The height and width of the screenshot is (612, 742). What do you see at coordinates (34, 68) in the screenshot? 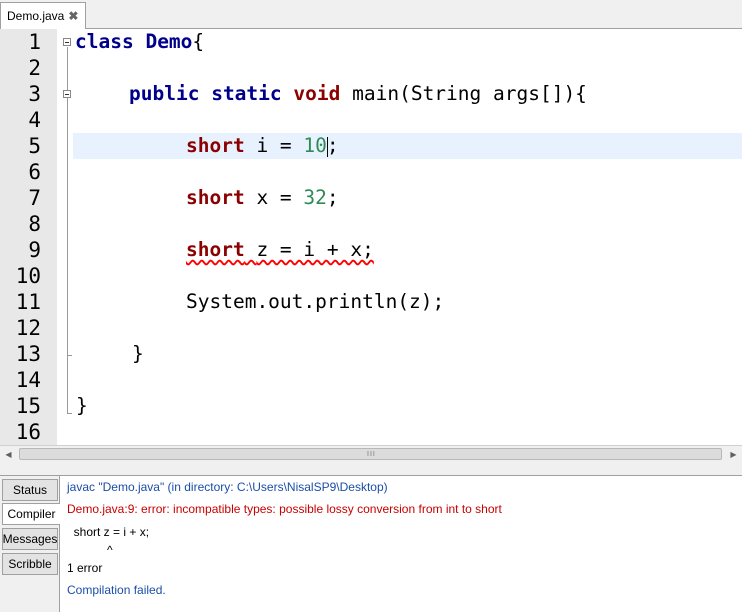
I see `line-number: 2` at bounding box center [34, 68].